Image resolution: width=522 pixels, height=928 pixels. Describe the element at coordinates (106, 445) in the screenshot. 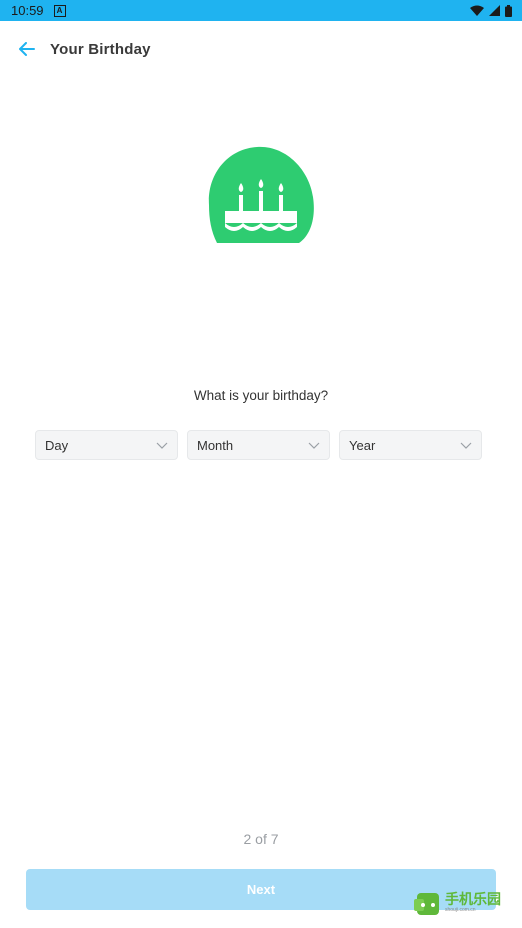

I see `day-select: Day` at that location.